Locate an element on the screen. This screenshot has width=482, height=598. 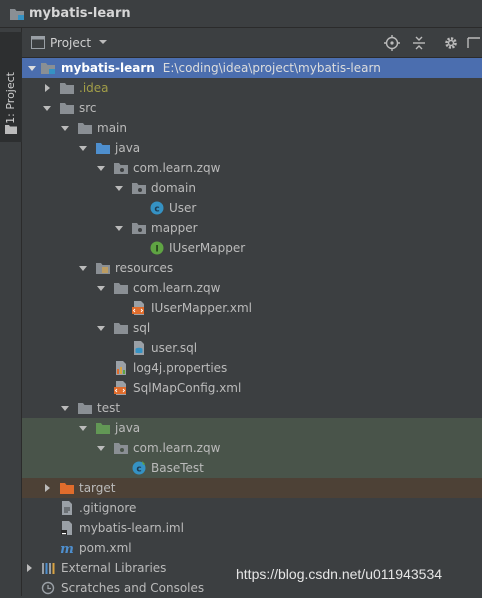
test-folder-icon is located at coordinates (103, 428).